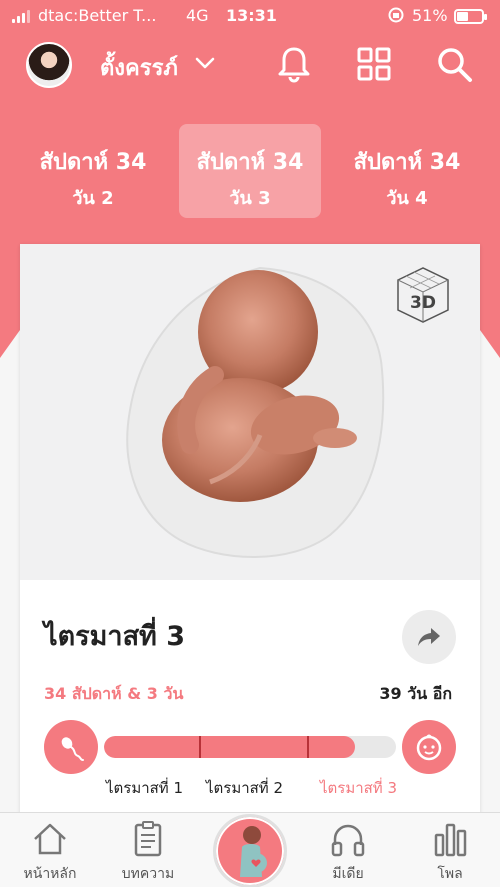 This screenshot has height=887, width=500. Describe the element at coordinates (93, 198) in the screenshot. I see `day-tab-day: วัน 2` at that location.